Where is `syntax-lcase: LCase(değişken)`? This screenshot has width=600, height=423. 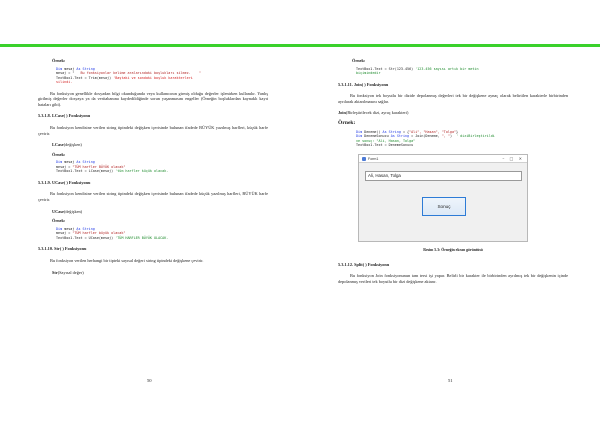
syntax-lcase: LCase(değişken) is located at coordinates (67, 145).